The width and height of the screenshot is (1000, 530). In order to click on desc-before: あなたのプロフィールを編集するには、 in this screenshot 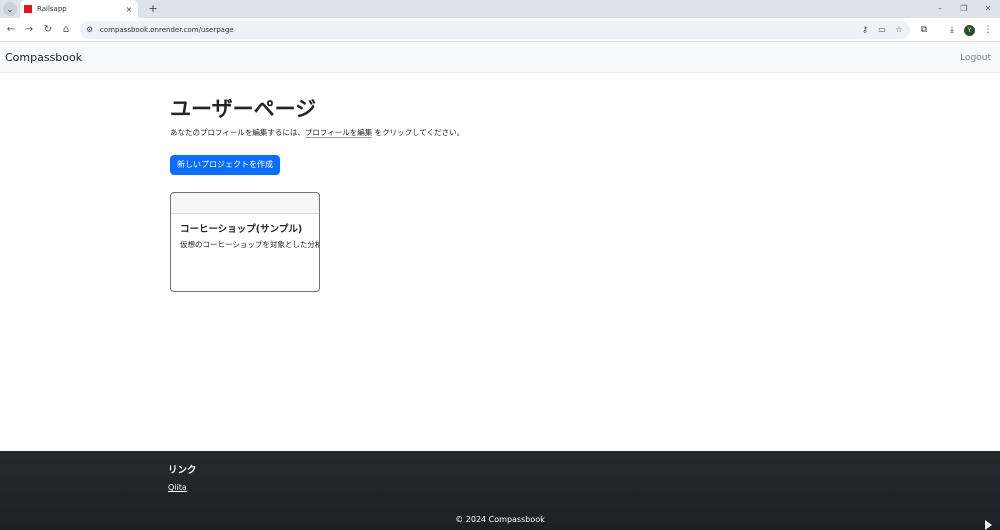, I will do `click(237, 132)`.